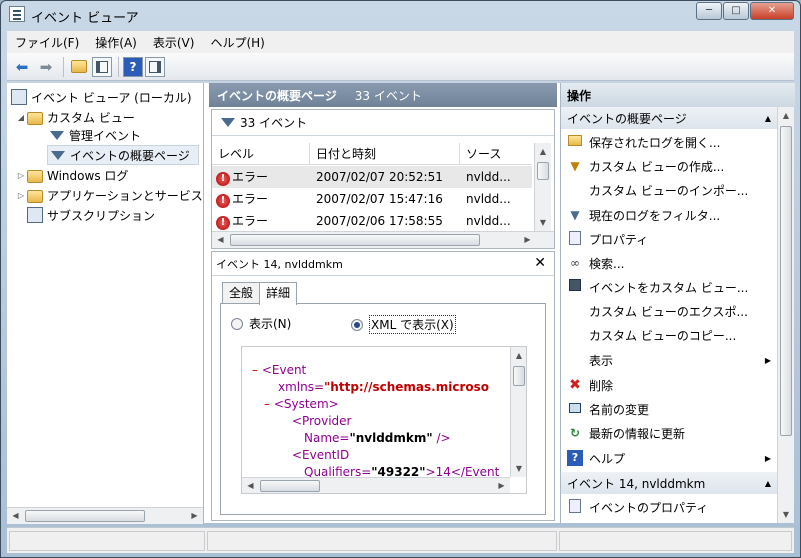 Image resolution: width=801 pixels, height=558 pixels. Describe the element at coordinates (278, 293) in the screenshot. I see `tab-details: 詳細` at that location.